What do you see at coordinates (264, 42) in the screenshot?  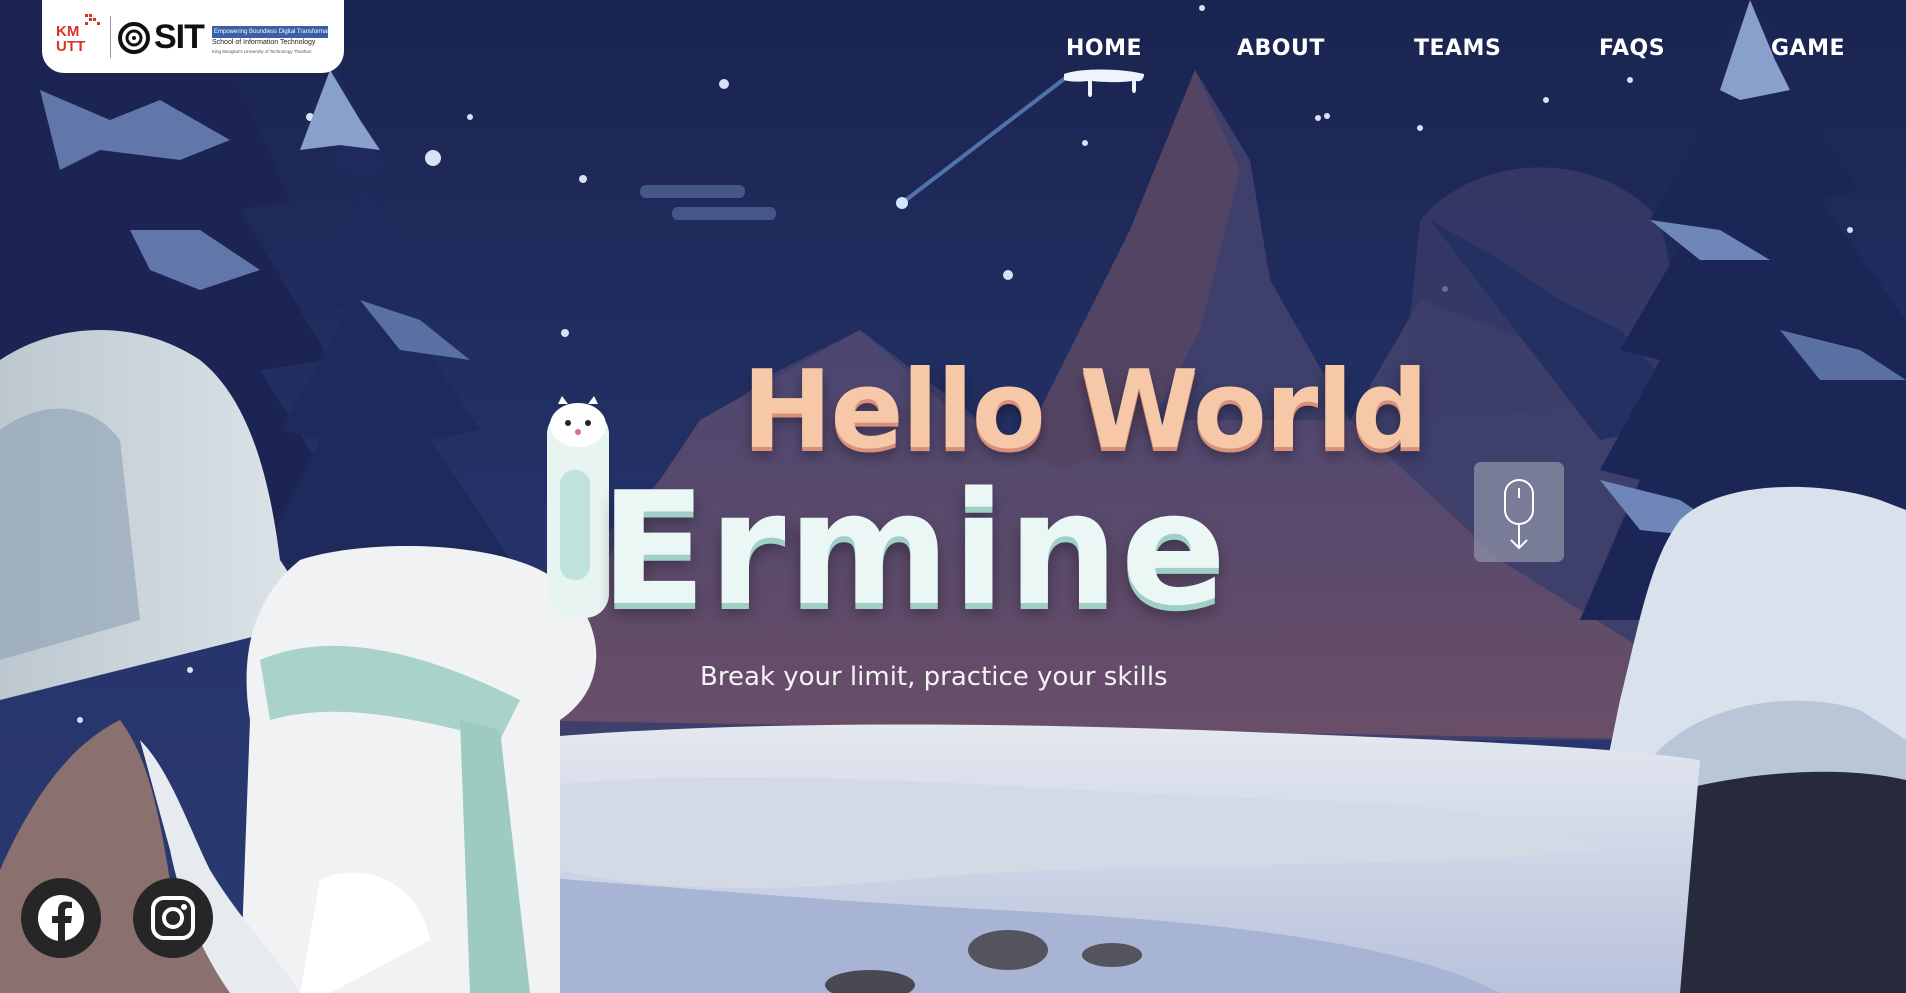 I see `sit-school-name: School of Information Technology` at bounding box center [264, 42].